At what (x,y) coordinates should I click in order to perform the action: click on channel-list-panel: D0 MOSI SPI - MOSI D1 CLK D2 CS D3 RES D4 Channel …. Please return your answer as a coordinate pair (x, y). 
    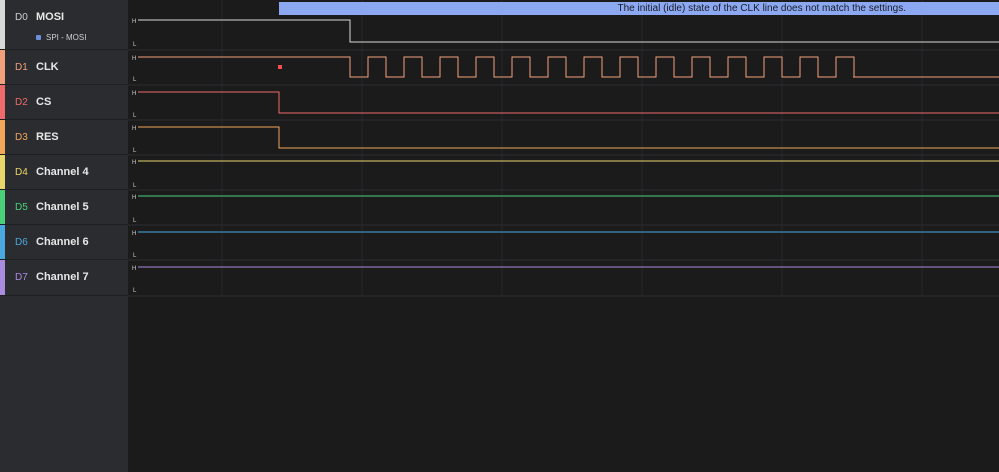
    Looking at the image, I should click on (64, 236).